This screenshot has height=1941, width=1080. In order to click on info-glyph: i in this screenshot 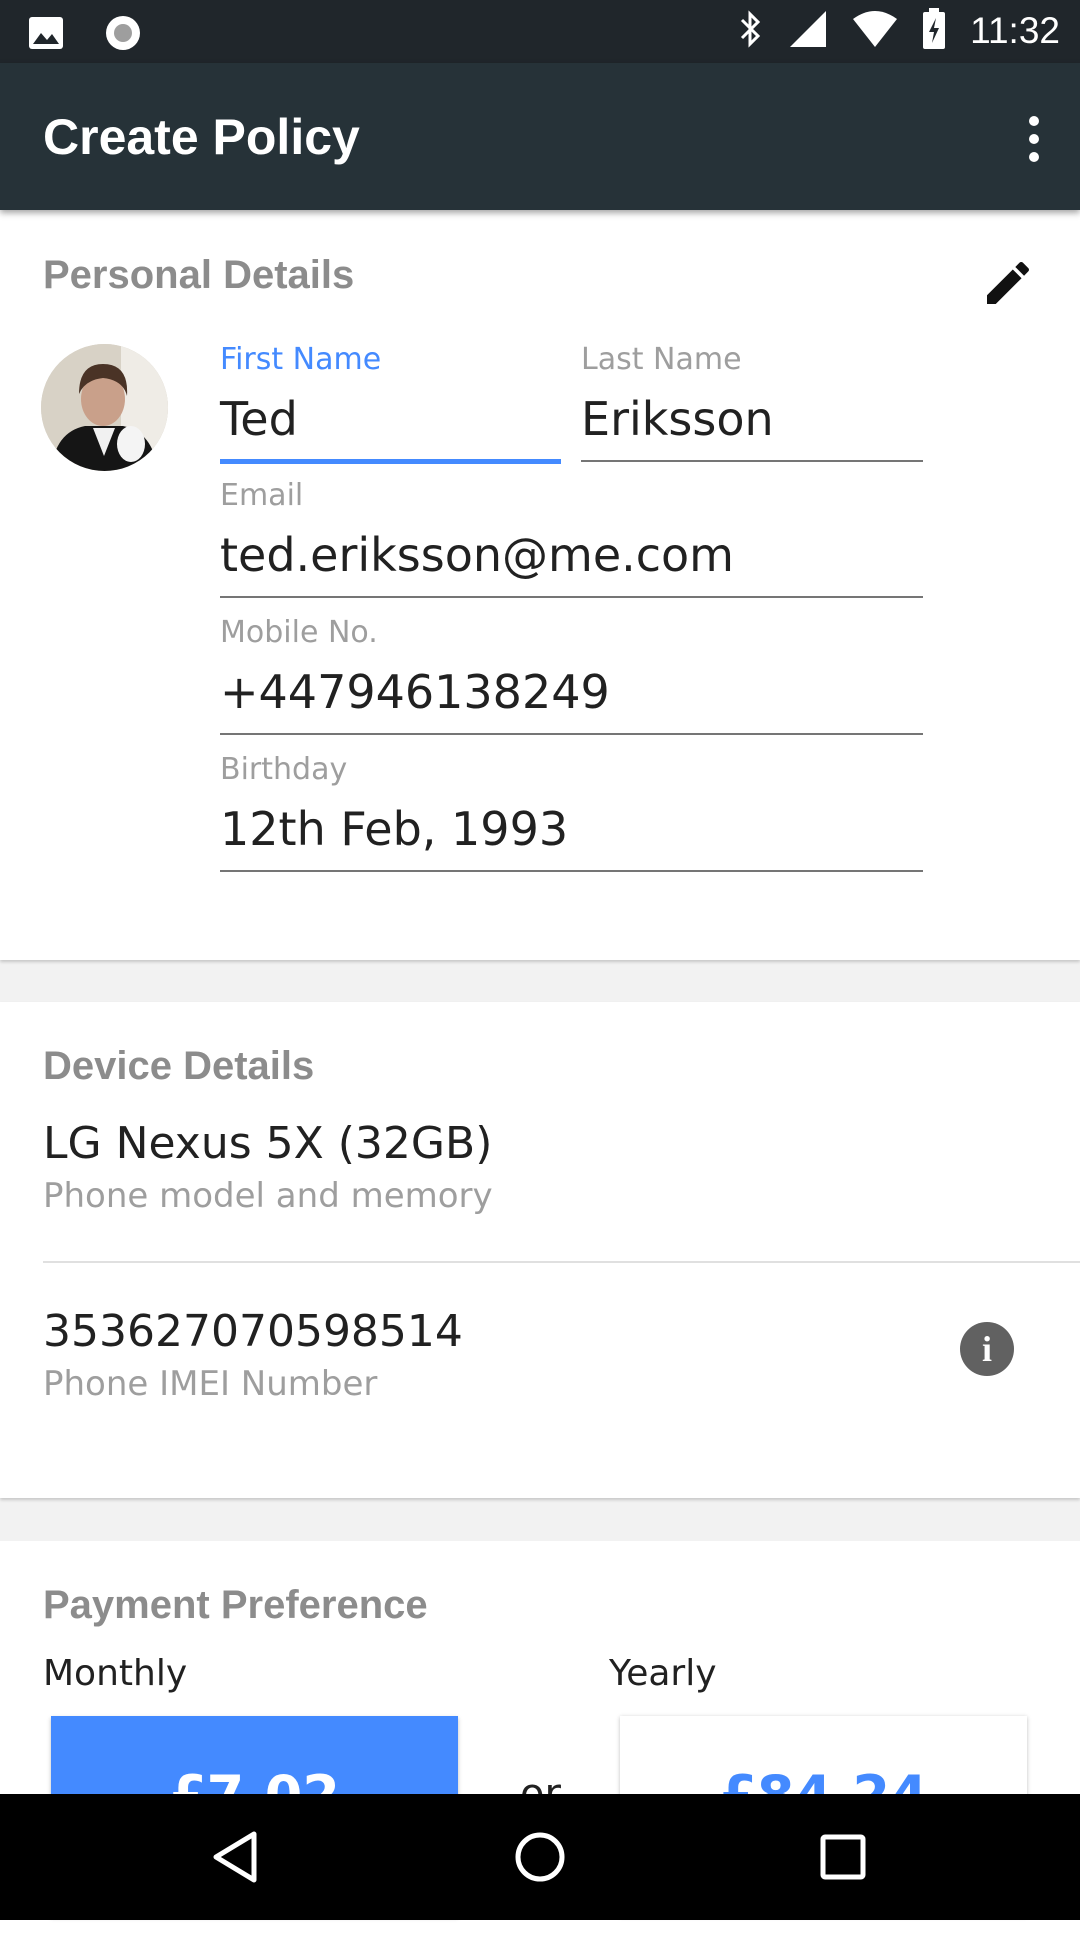, I will do `click(986, 1349)`.